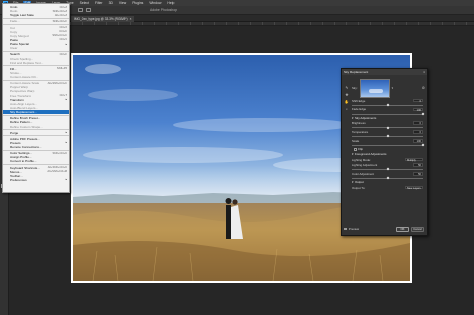 The width and height of the screenshot is (474, 315). What do you see at coordinates (122, 3) in the screenshot?
I see `menu-view: View` at bounding box center [122, 3].